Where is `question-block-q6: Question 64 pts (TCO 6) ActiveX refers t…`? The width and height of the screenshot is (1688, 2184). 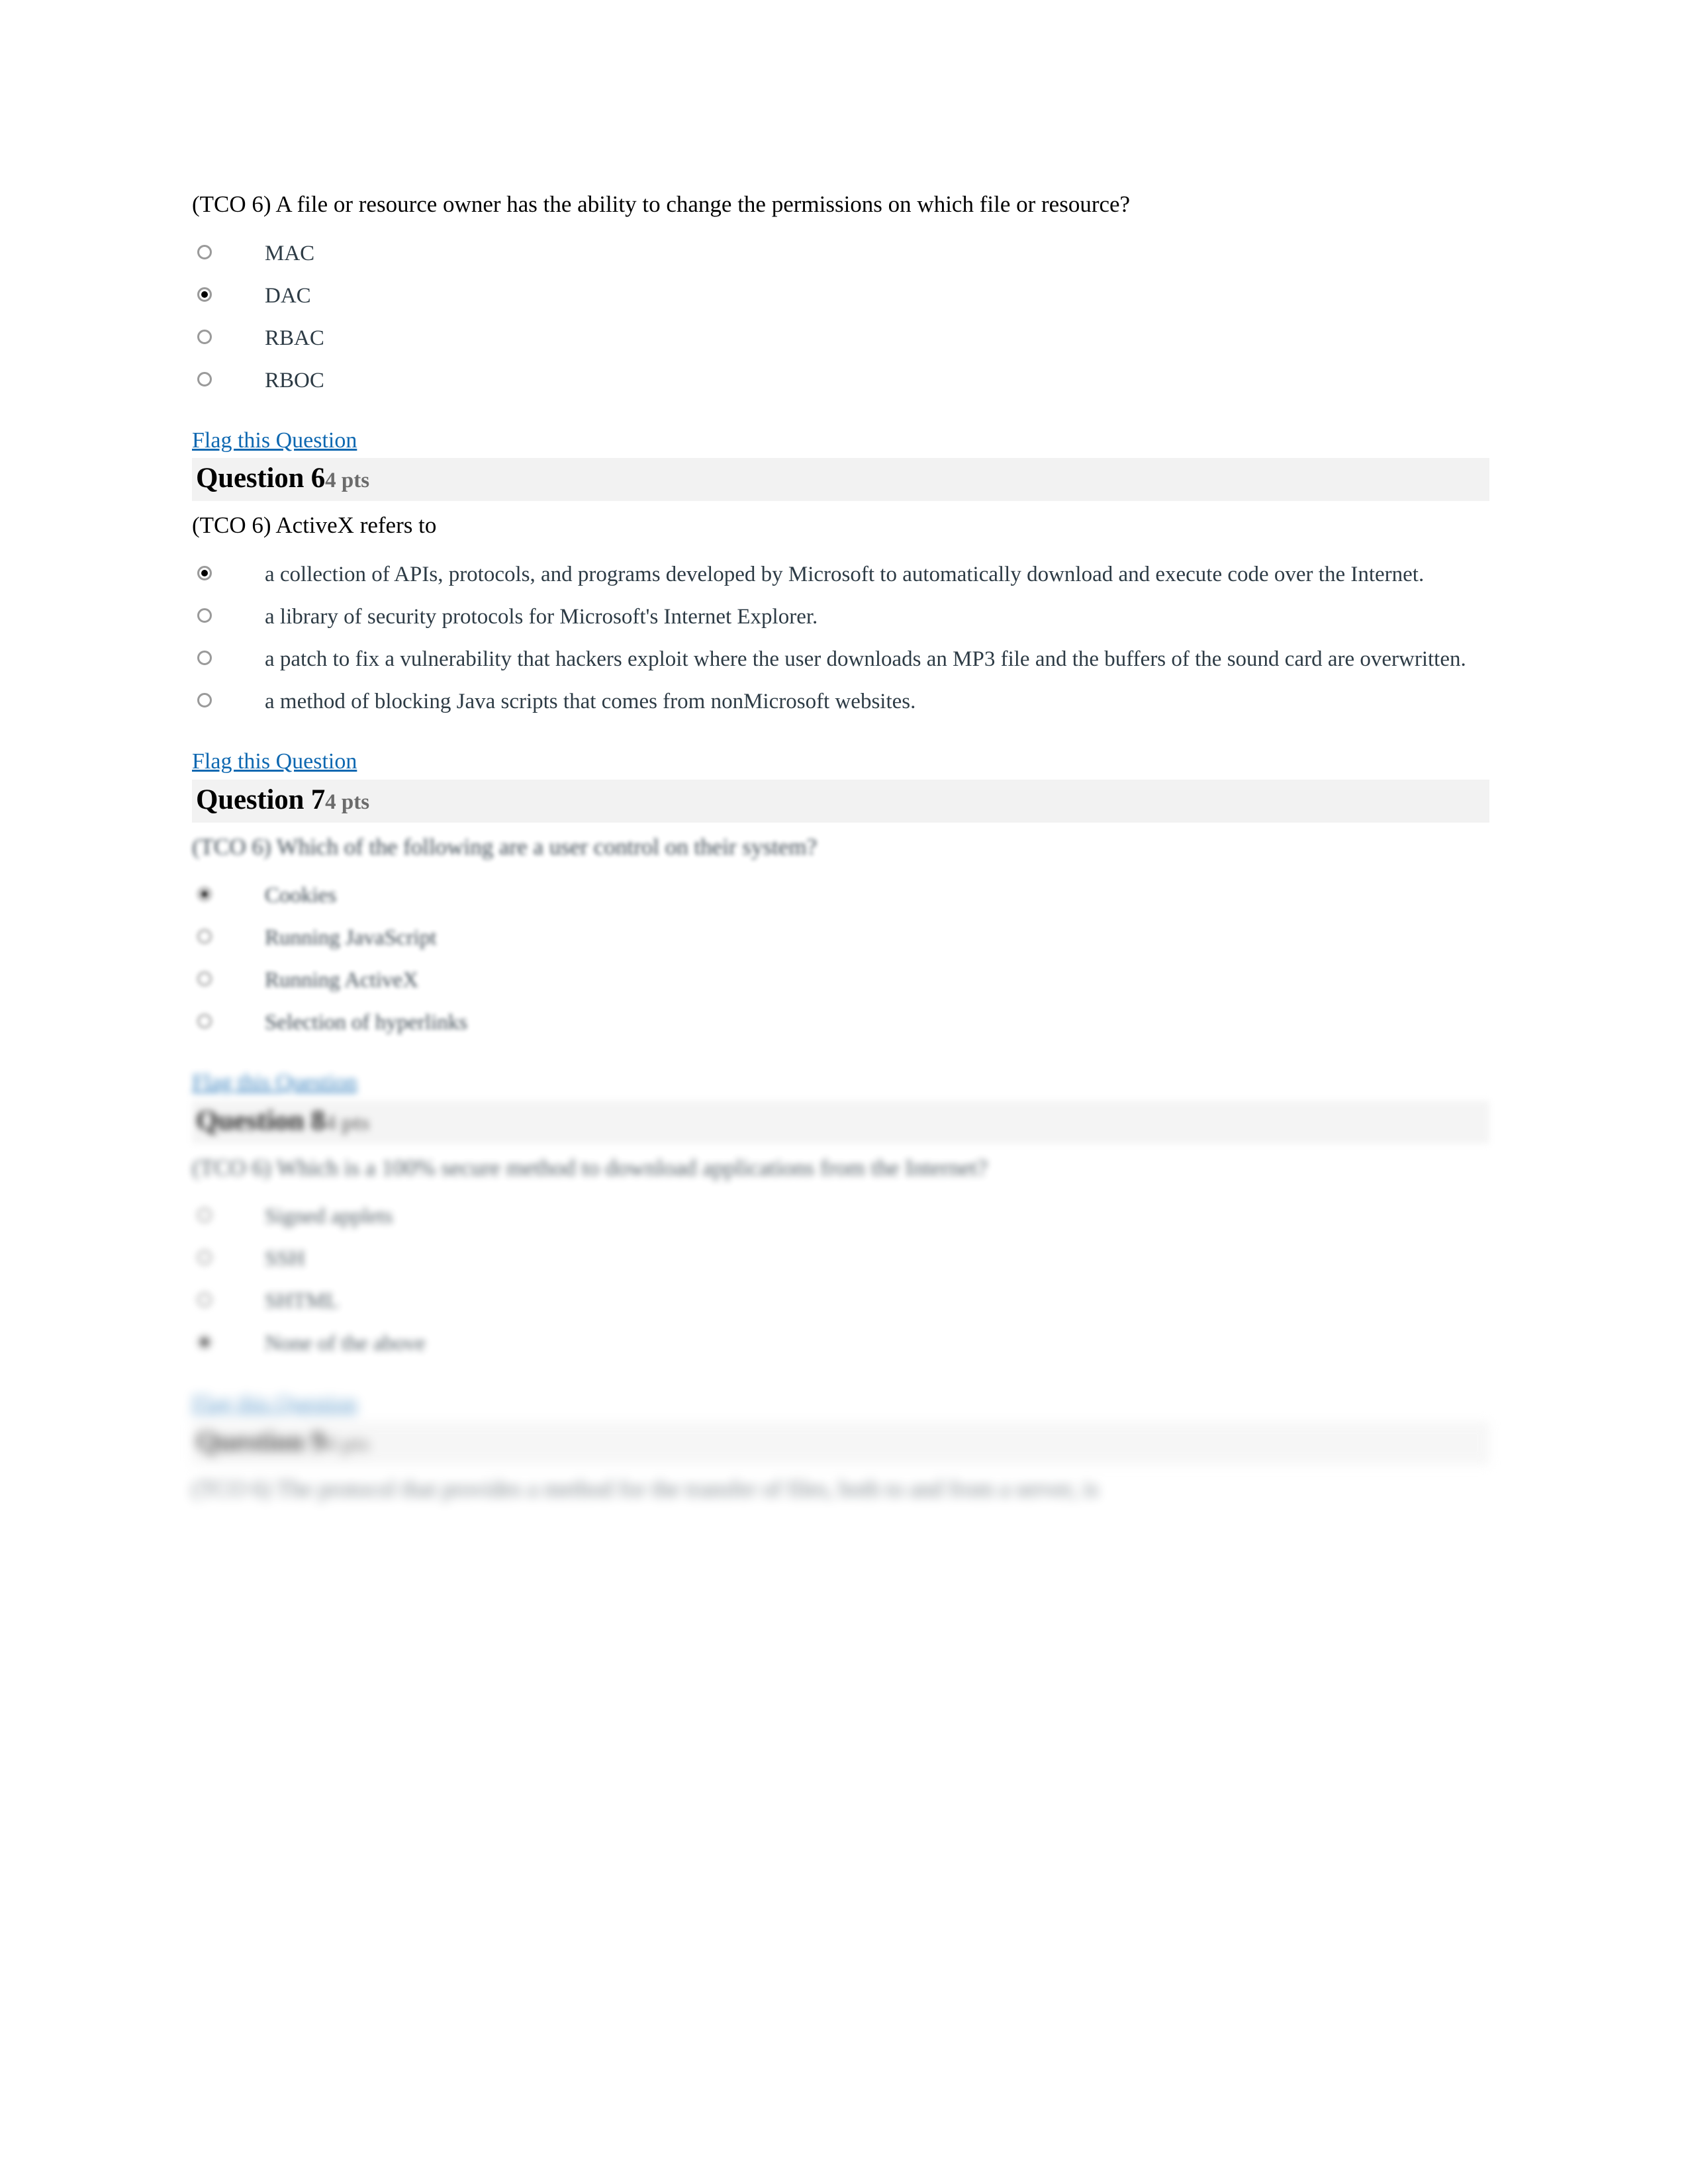
question-block-q6: Question 64 pts (TCO 6) ActiveX refers t… is located at coordinates (840, 616).